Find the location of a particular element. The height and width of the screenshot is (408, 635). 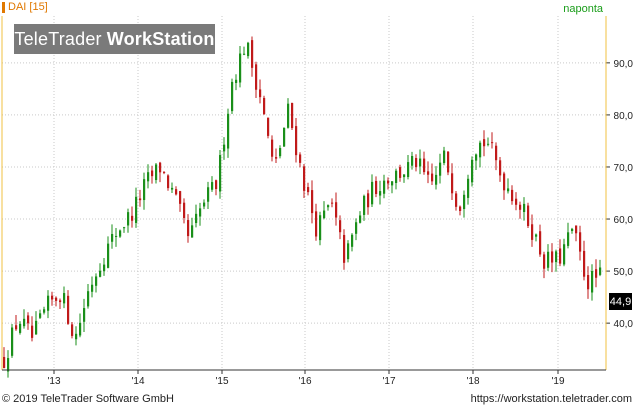

data-source-label: naponta is located at coordinates (583, 9).